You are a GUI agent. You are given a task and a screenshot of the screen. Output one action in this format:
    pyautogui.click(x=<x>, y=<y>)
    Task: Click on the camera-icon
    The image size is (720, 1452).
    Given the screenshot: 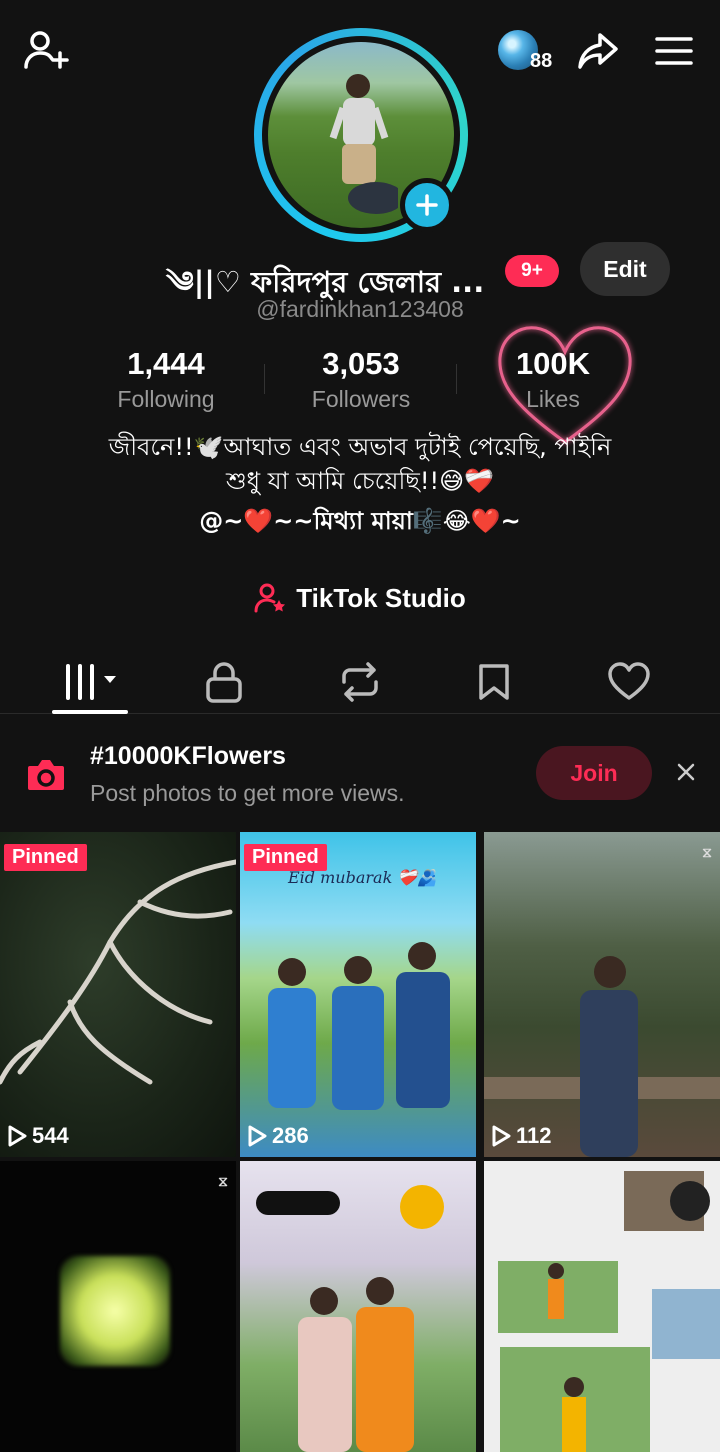 What is the action you would take?
    pyautogui.click(x=46, y=775)
    